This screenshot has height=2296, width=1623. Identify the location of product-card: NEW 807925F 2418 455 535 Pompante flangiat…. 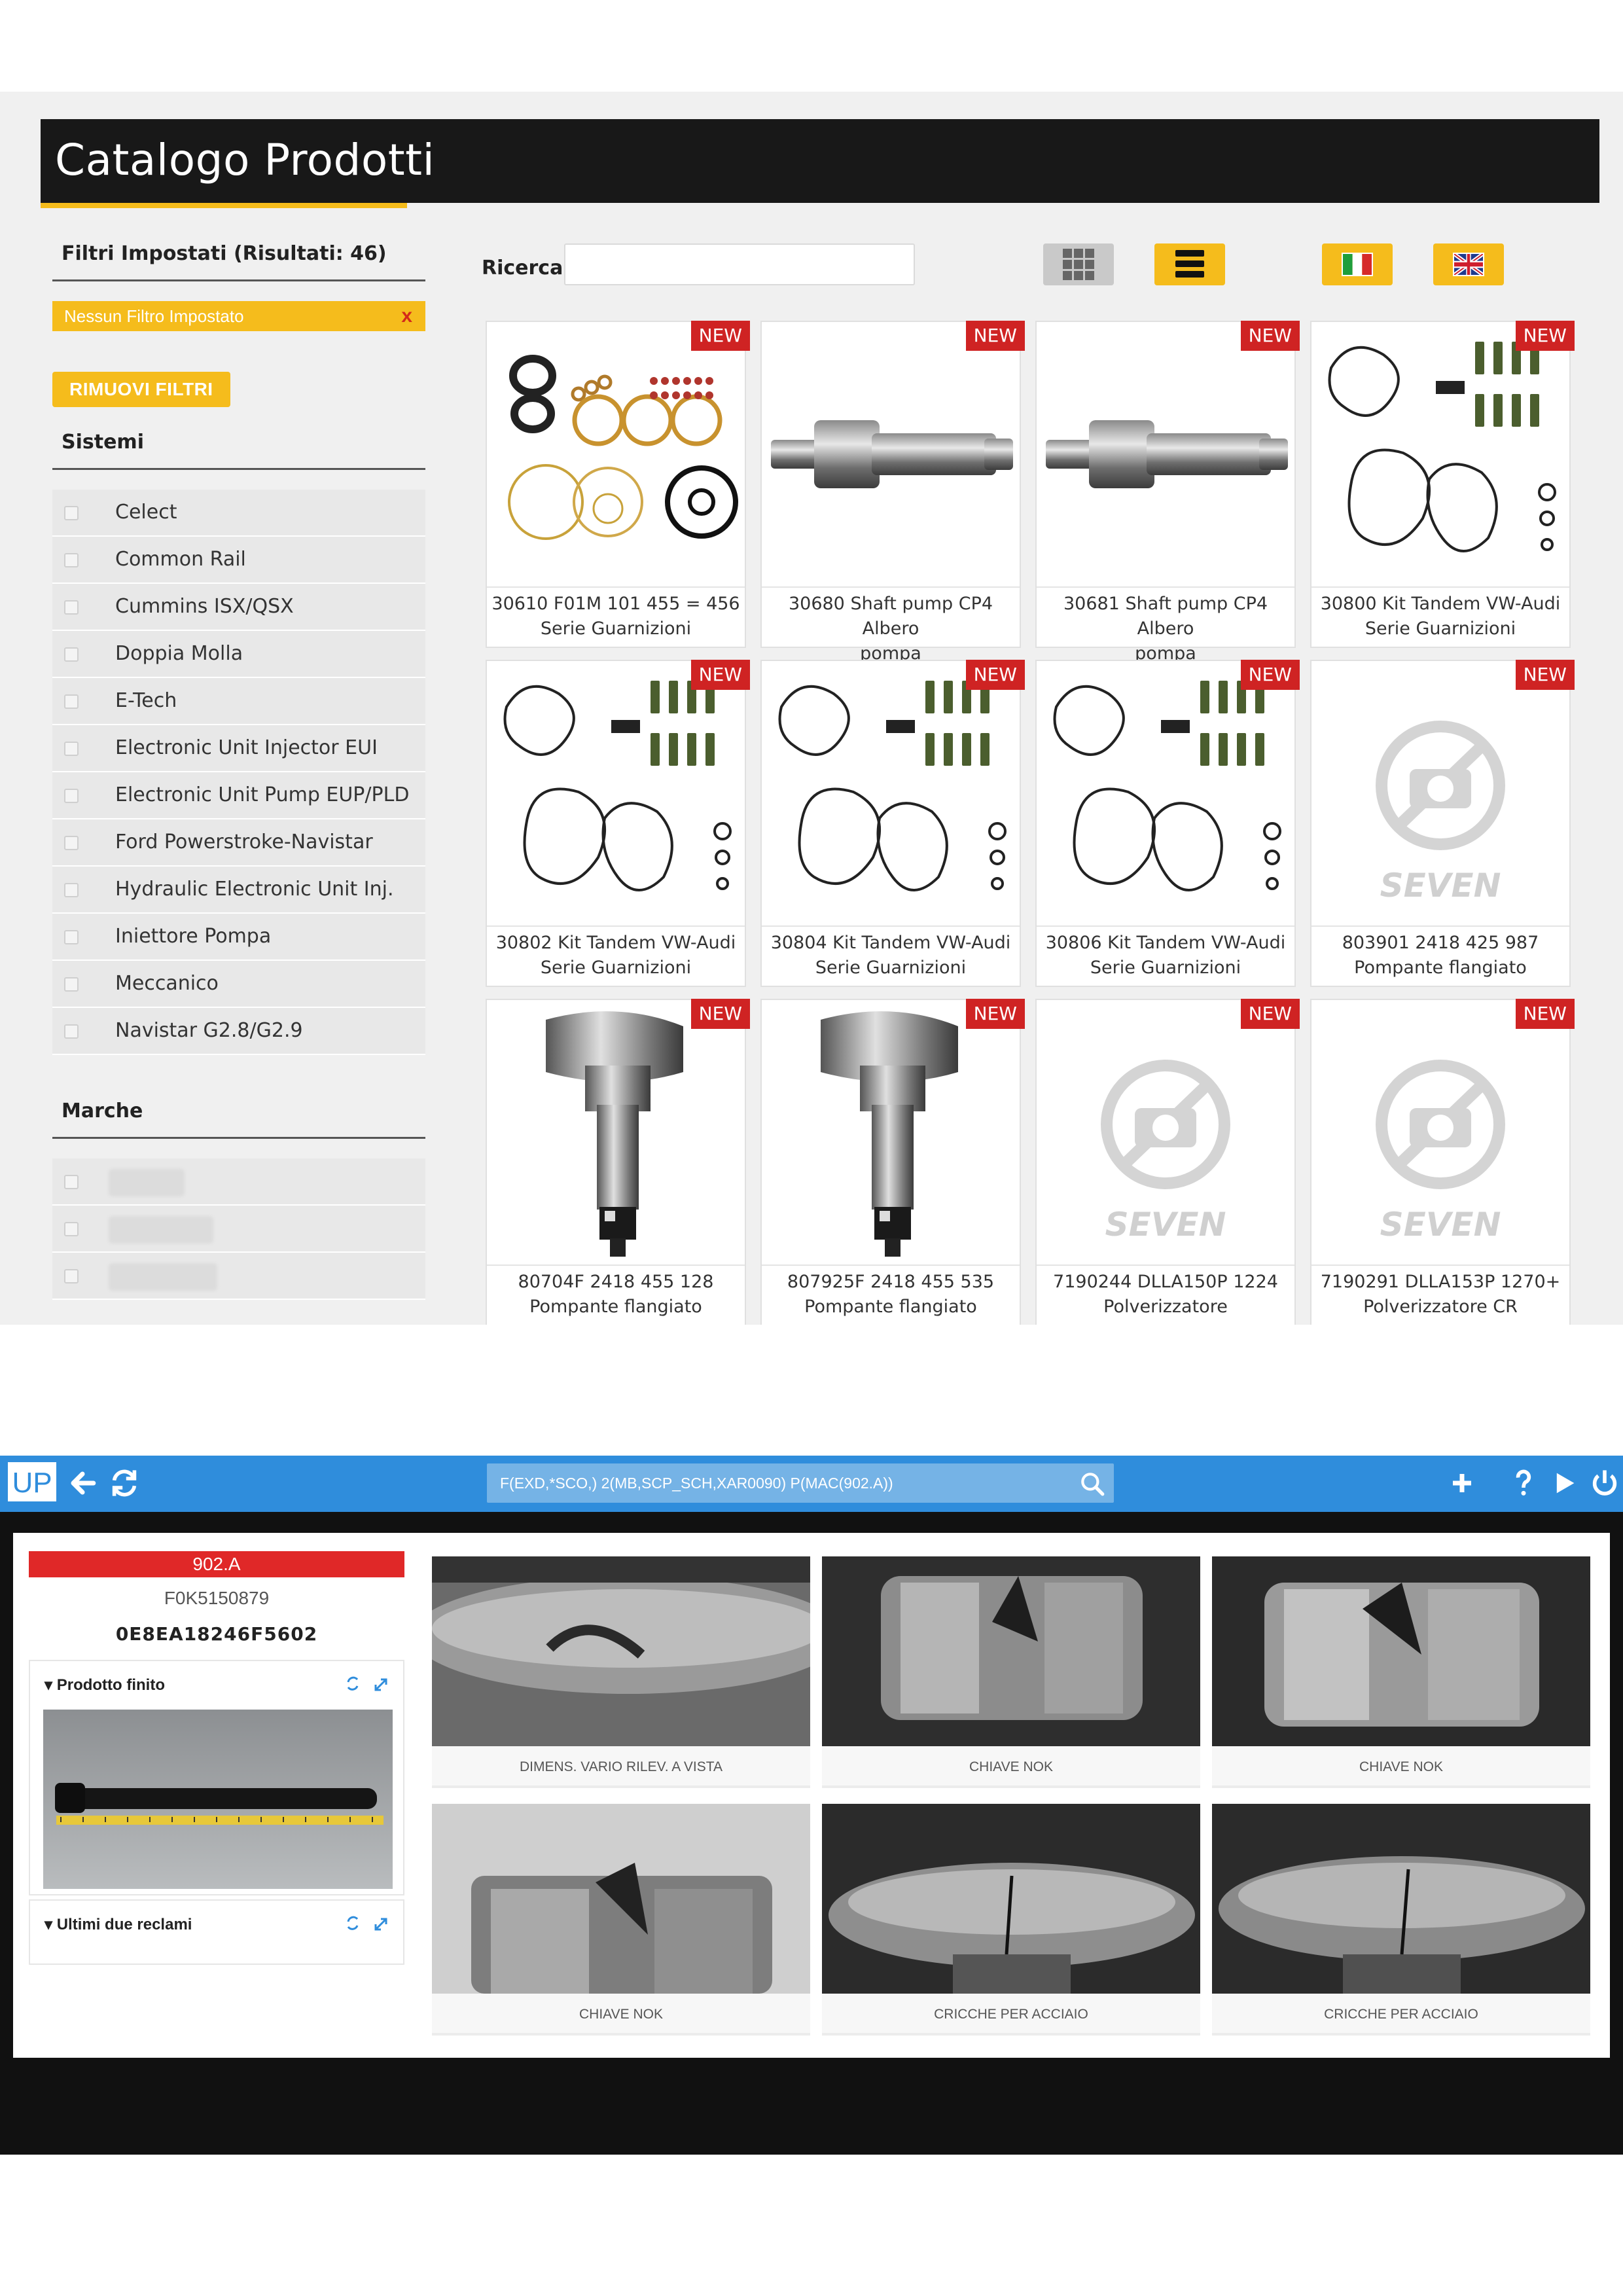
(893, 1162).